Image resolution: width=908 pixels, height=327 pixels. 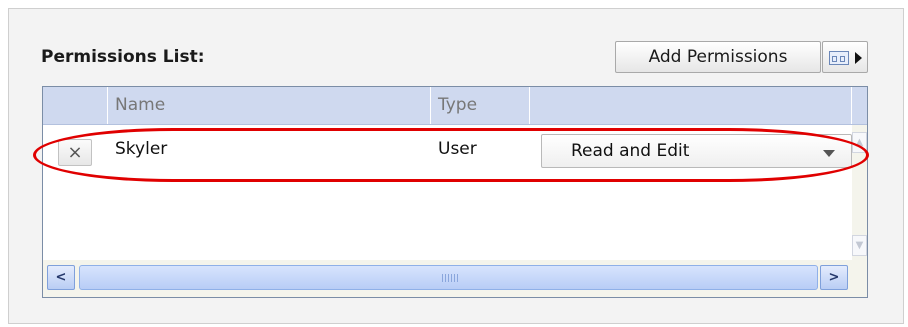 I want to click on add-permissions-button: Add Permissions, so click(x=718, y=57).